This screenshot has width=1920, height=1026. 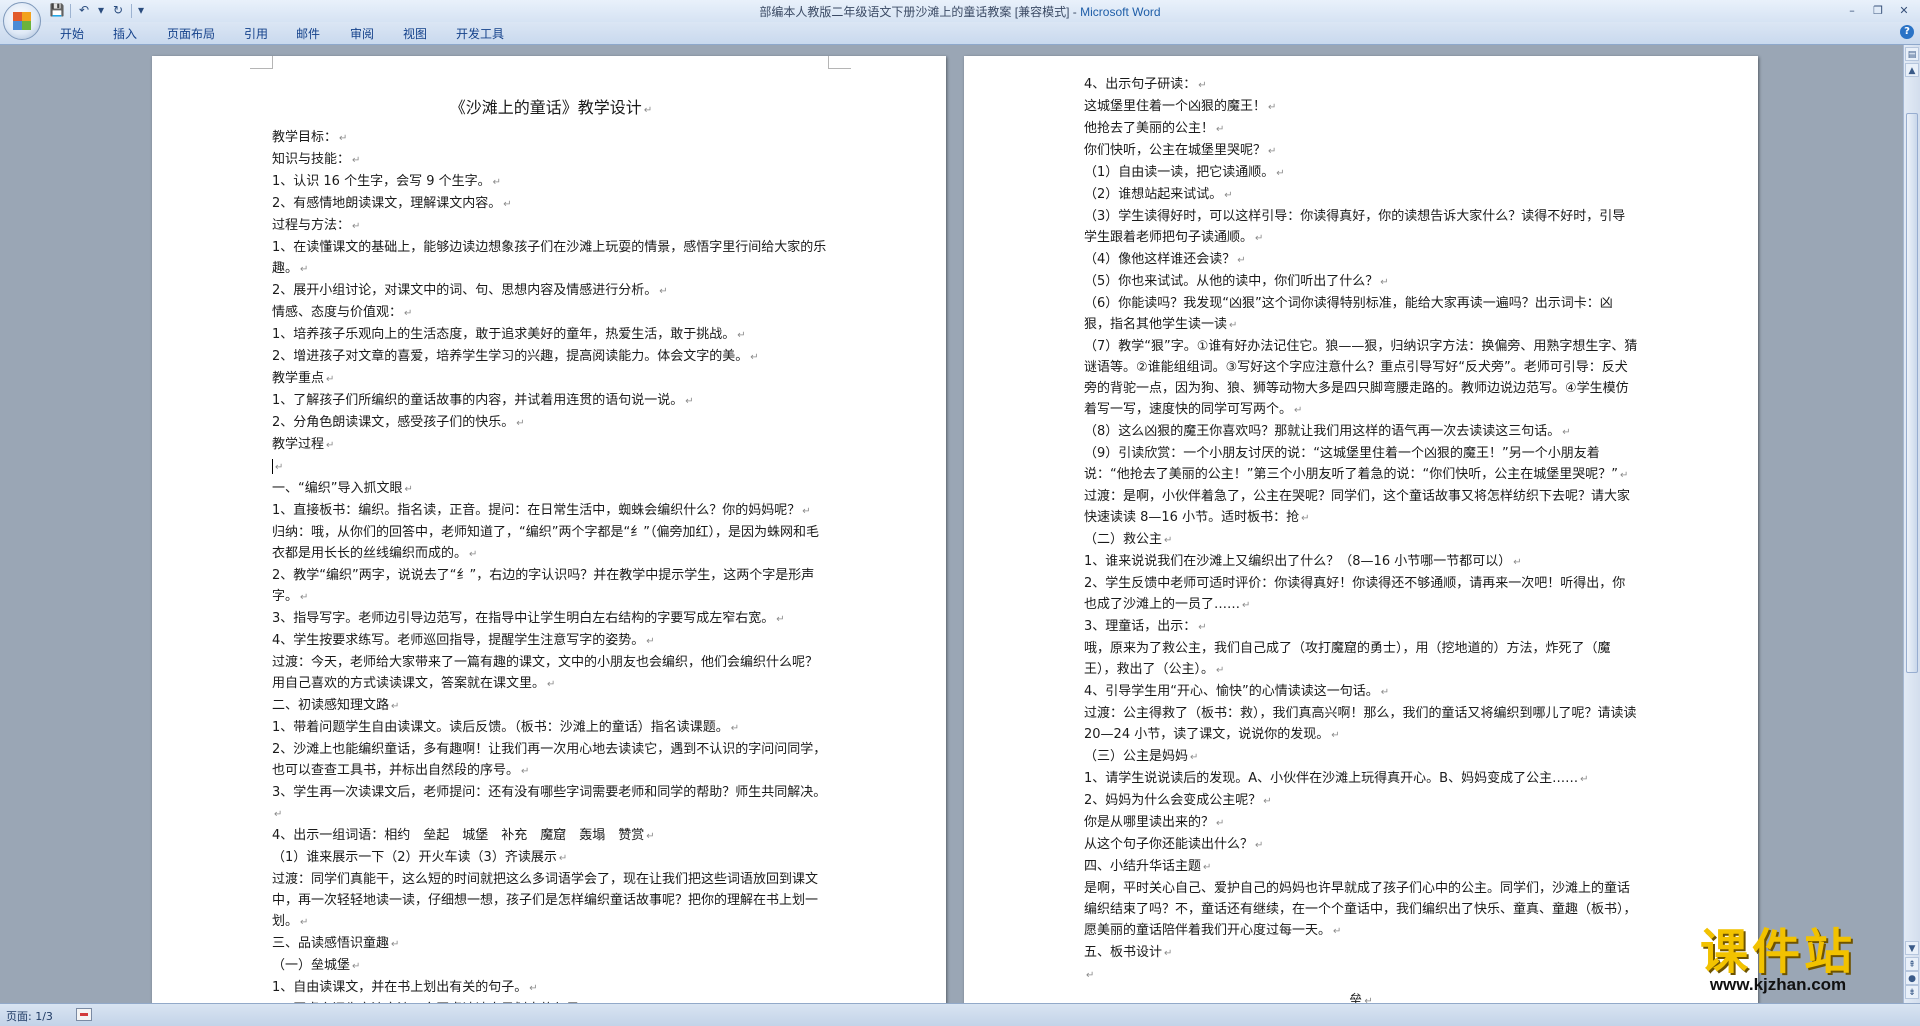 I want to click on paragraph: 1、自由读课文，并在书上划出有关的句子。, so click(x=551, y=988).